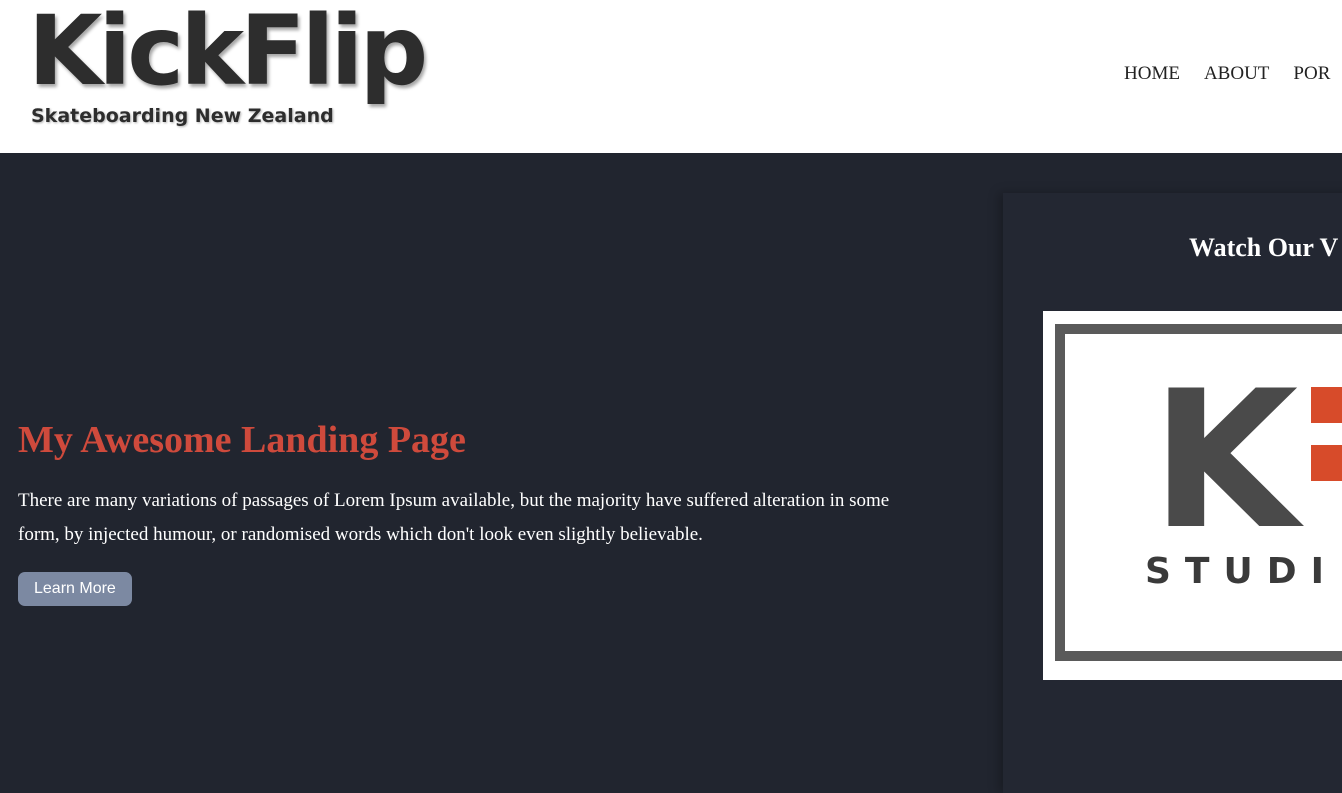  Describe the element at coordinates (228, 53) in the screenshot. I see `logo-title: KickFlip` at that location.